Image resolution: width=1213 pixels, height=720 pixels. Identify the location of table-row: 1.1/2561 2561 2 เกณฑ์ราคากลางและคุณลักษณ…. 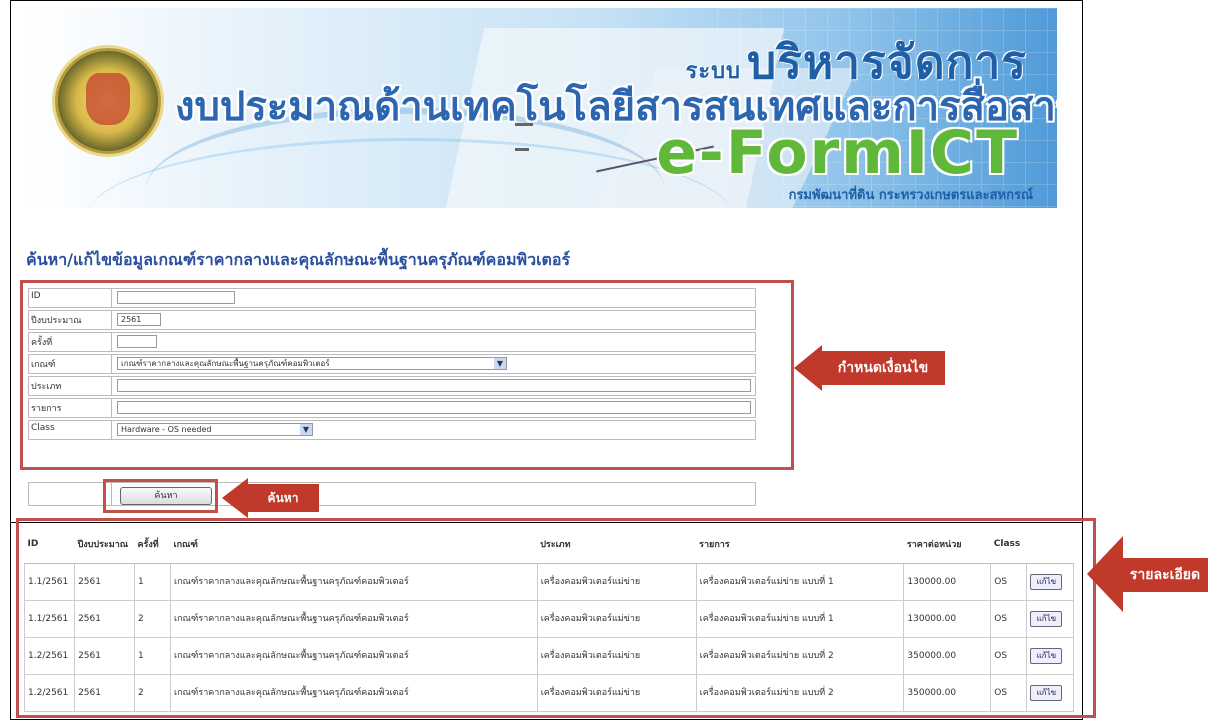
(548, 619).